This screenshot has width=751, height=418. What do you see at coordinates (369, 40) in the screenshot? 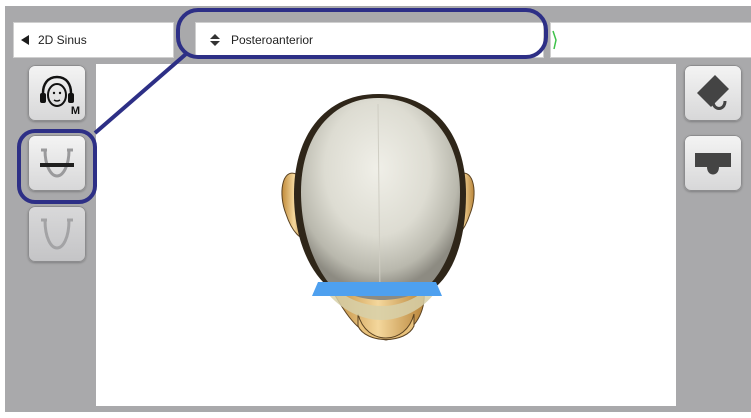
I see `projection-selector: Posteroanterior` at bounding box center [369, 40].